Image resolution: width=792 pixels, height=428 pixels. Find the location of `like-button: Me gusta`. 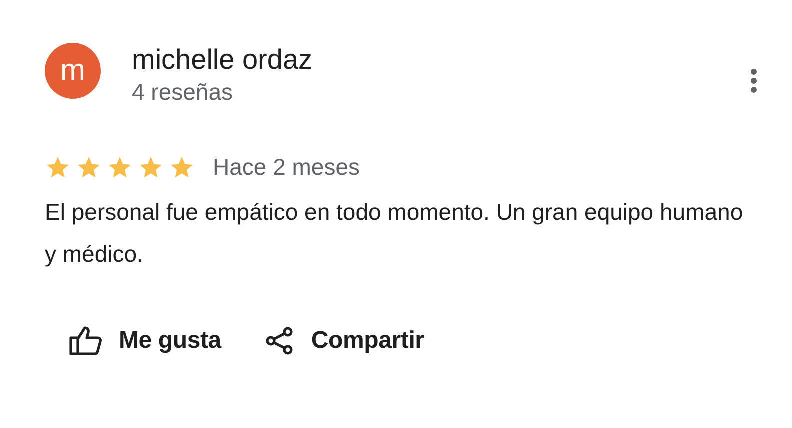

like-button: Me gusta is located at coordinates (145, 341).